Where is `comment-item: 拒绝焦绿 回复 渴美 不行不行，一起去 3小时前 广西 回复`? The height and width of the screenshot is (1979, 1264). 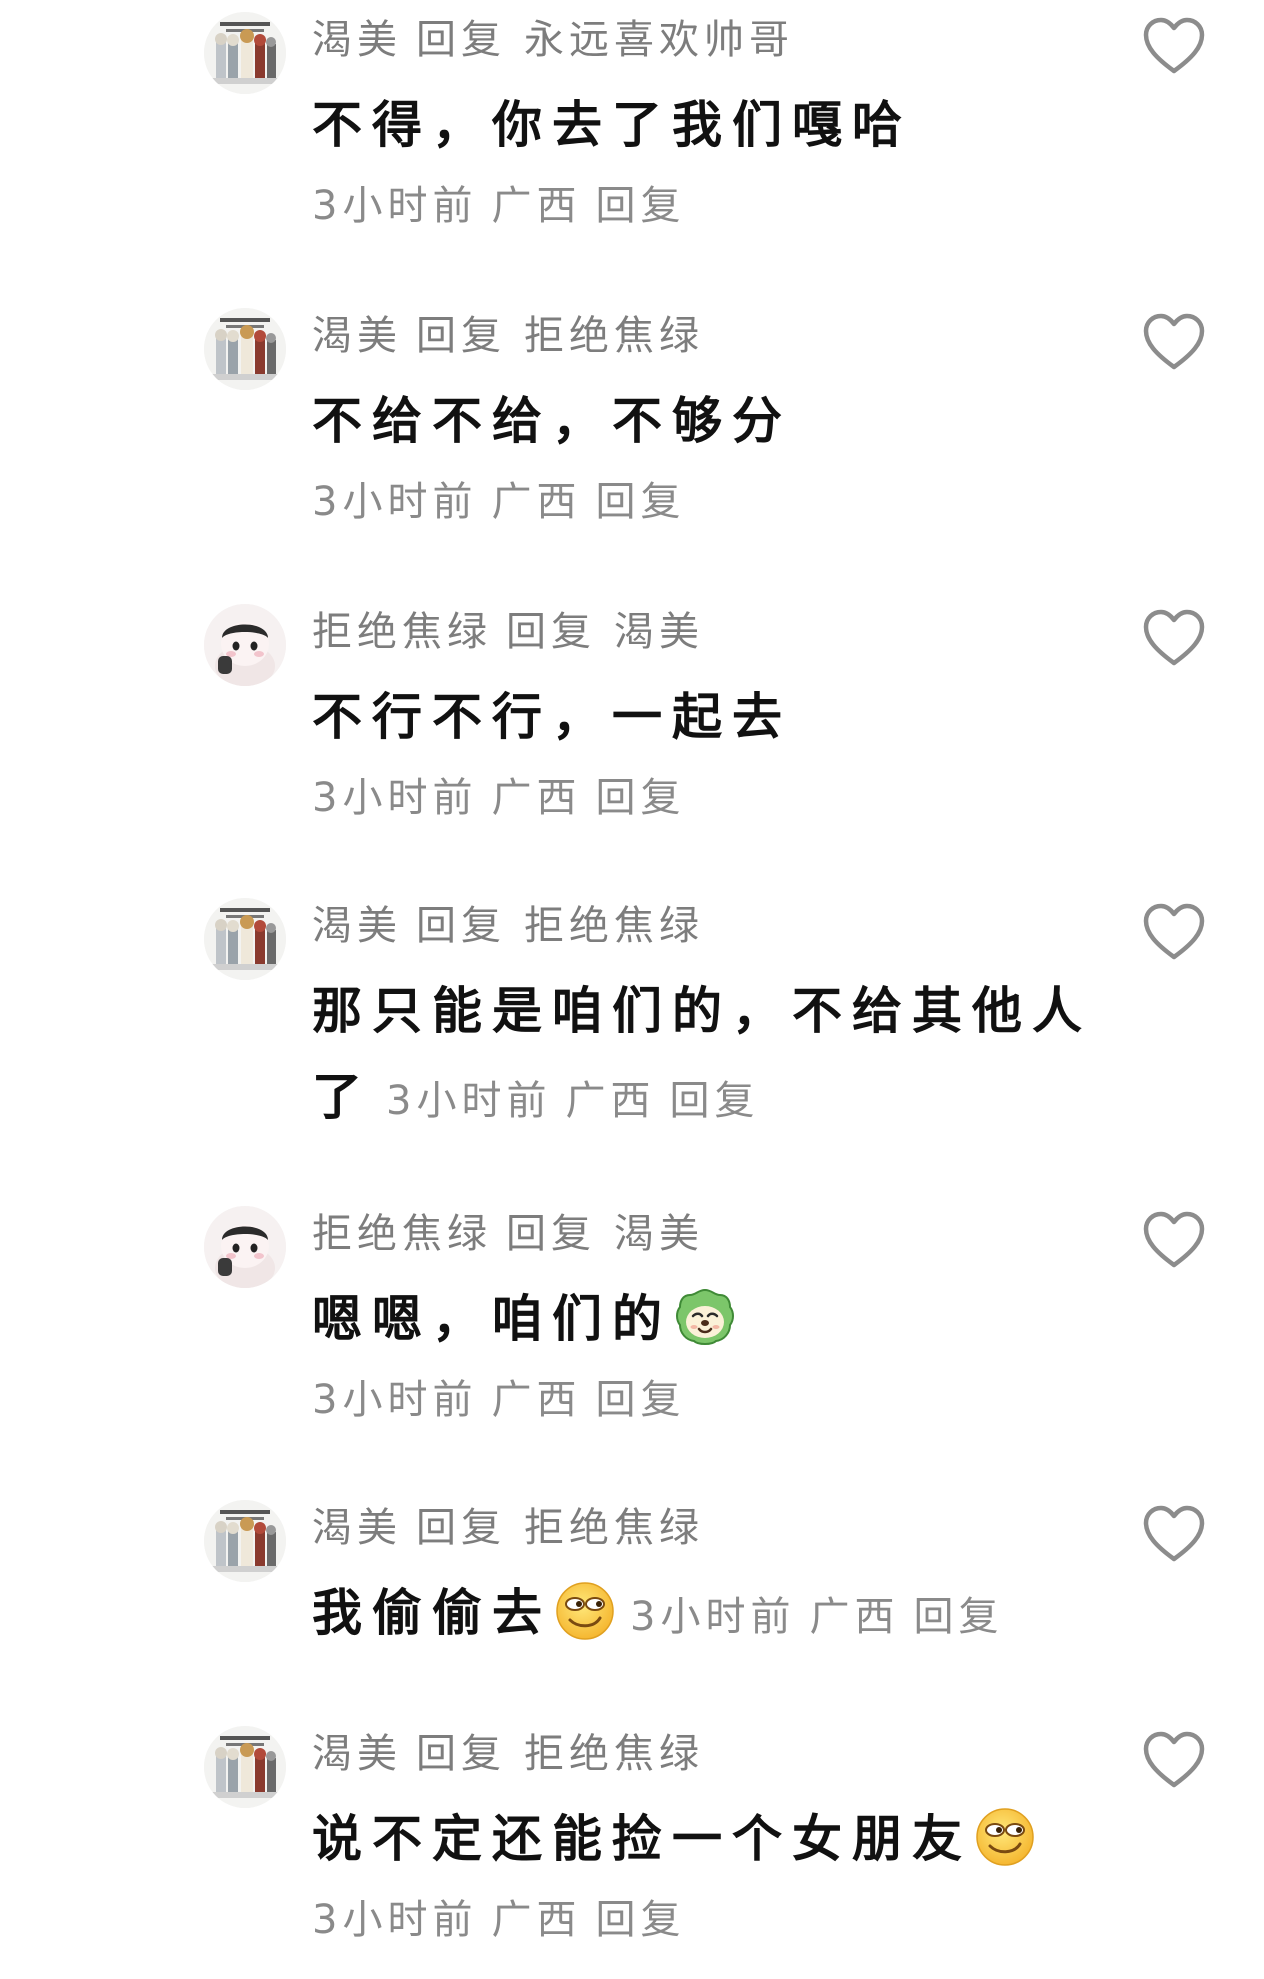
comment-item: 拒绝焦绿 回复 渴美 不行不行，一起去 3小时前 广西 回复 is located at coordinates (632, 714).